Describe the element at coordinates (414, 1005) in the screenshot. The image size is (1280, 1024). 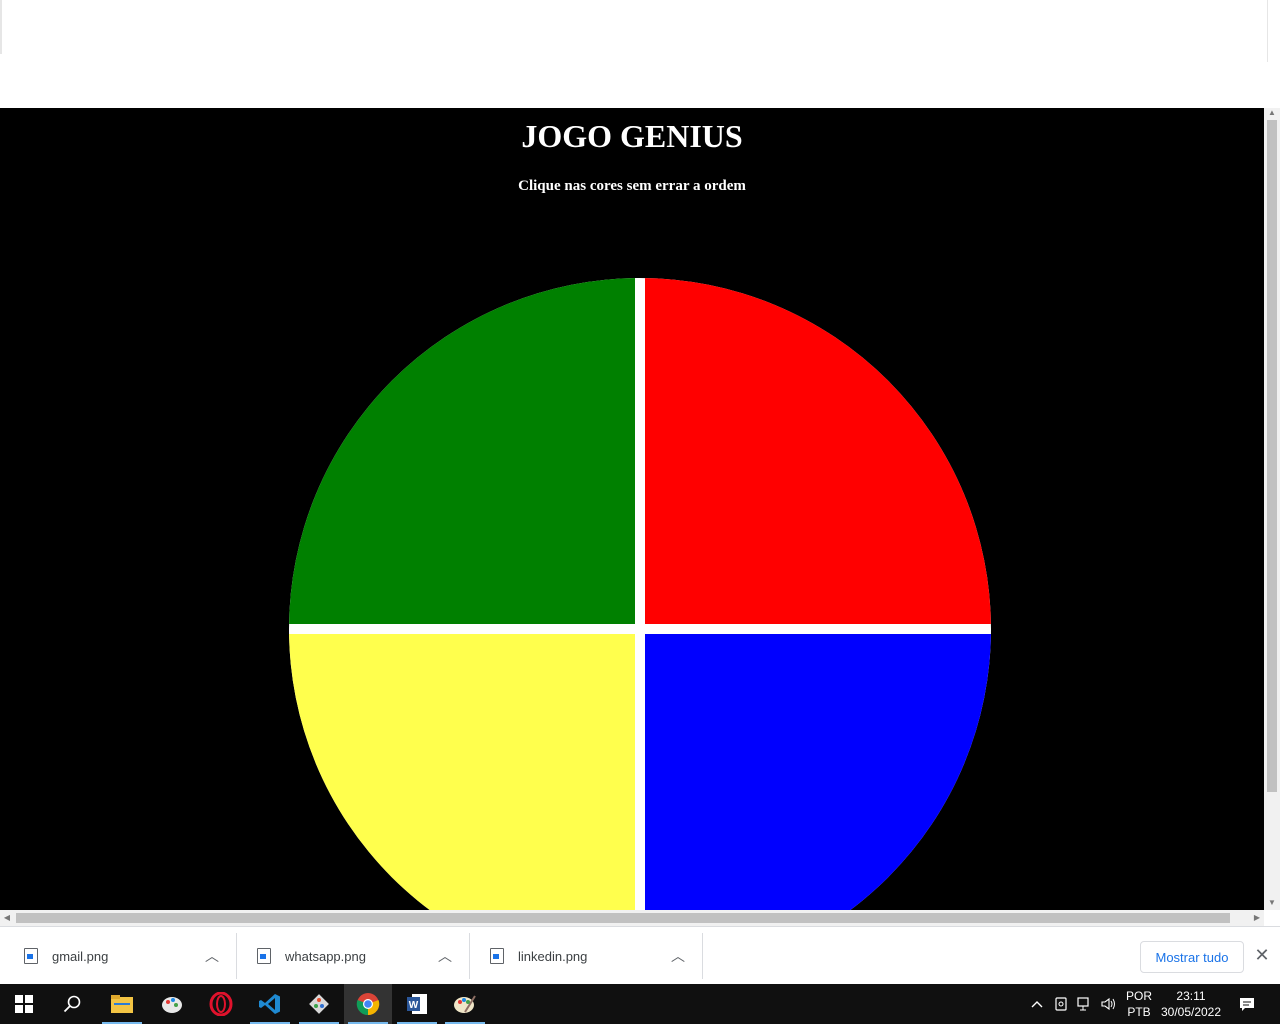
I see `svg-text: W` at that location.